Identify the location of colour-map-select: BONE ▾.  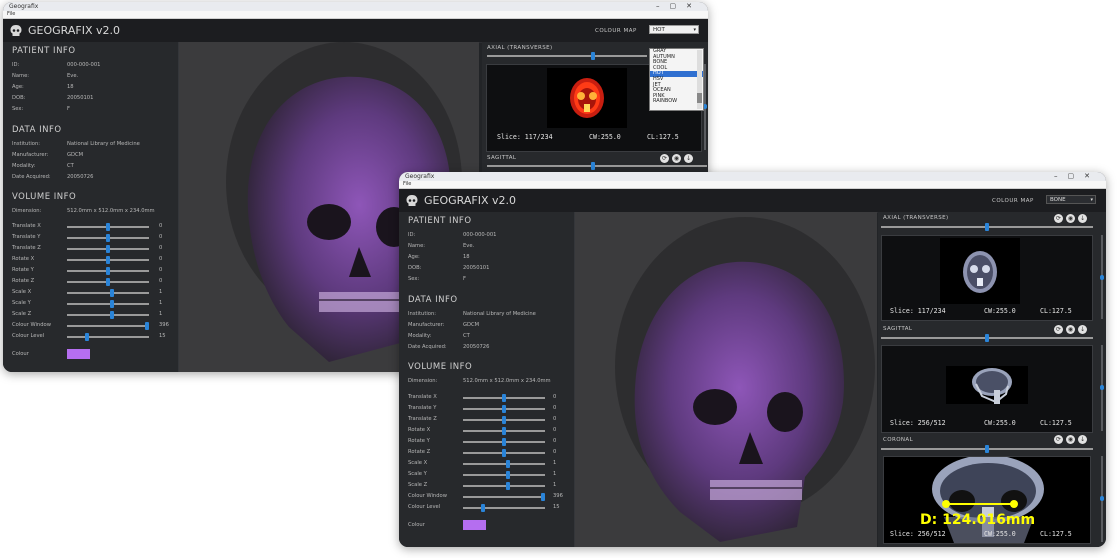
(1071, 199).